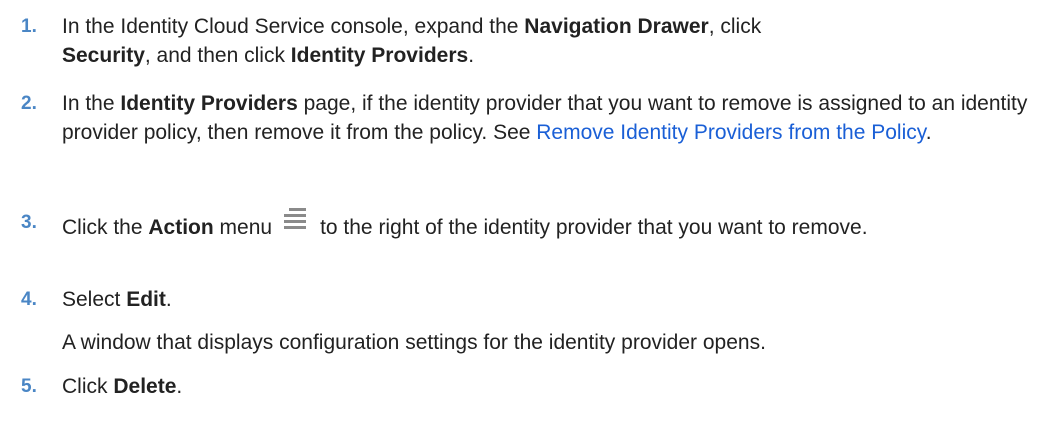 This screenshot has width=1039, height=427. Describe the element at coordinates (295, 218) in the screenshot. I see `action-menu-icon` at that location.